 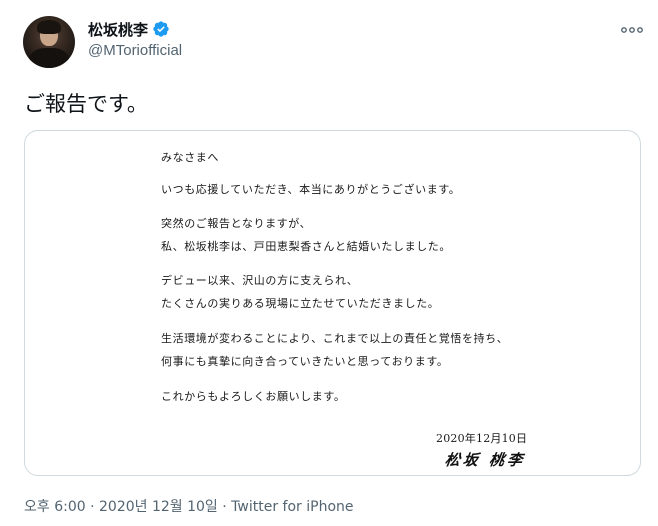 What do you see at coordinates (253, 396) in the screenshot?
I see `letter-line: これからもよろしくお願いします。` at bounding box center [253, 396].